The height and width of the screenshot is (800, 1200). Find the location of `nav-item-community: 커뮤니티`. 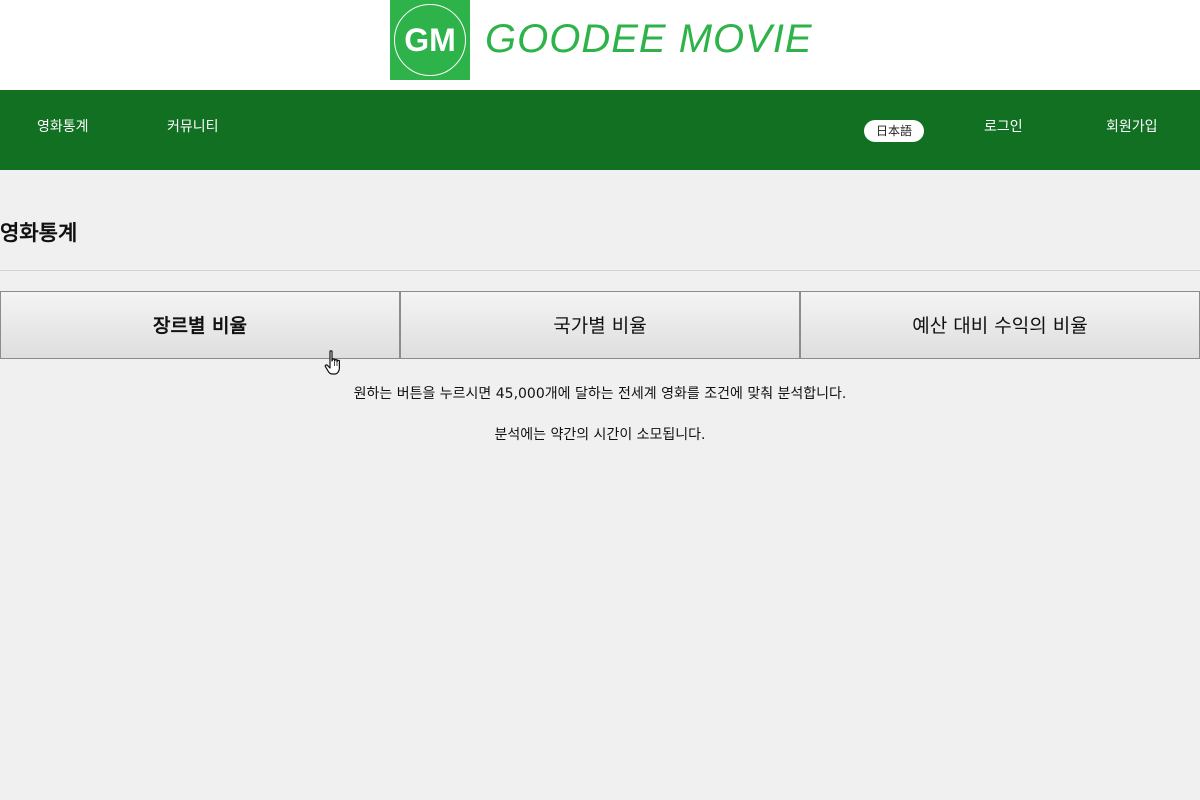

nav-item-community: 커뮤니티 is located at coordinates (193, 127).